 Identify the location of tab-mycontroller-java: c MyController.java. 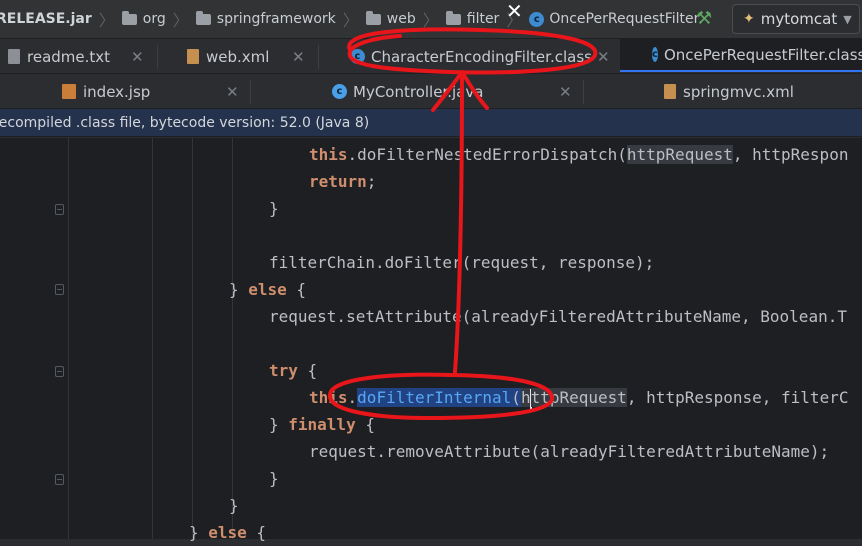
(407, 91).